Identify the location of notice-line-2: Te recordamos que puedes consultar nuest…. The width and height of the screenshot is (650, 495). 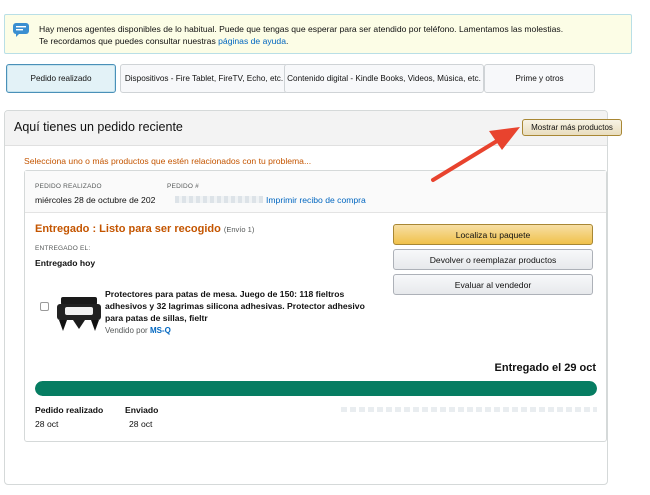
(163, 41).